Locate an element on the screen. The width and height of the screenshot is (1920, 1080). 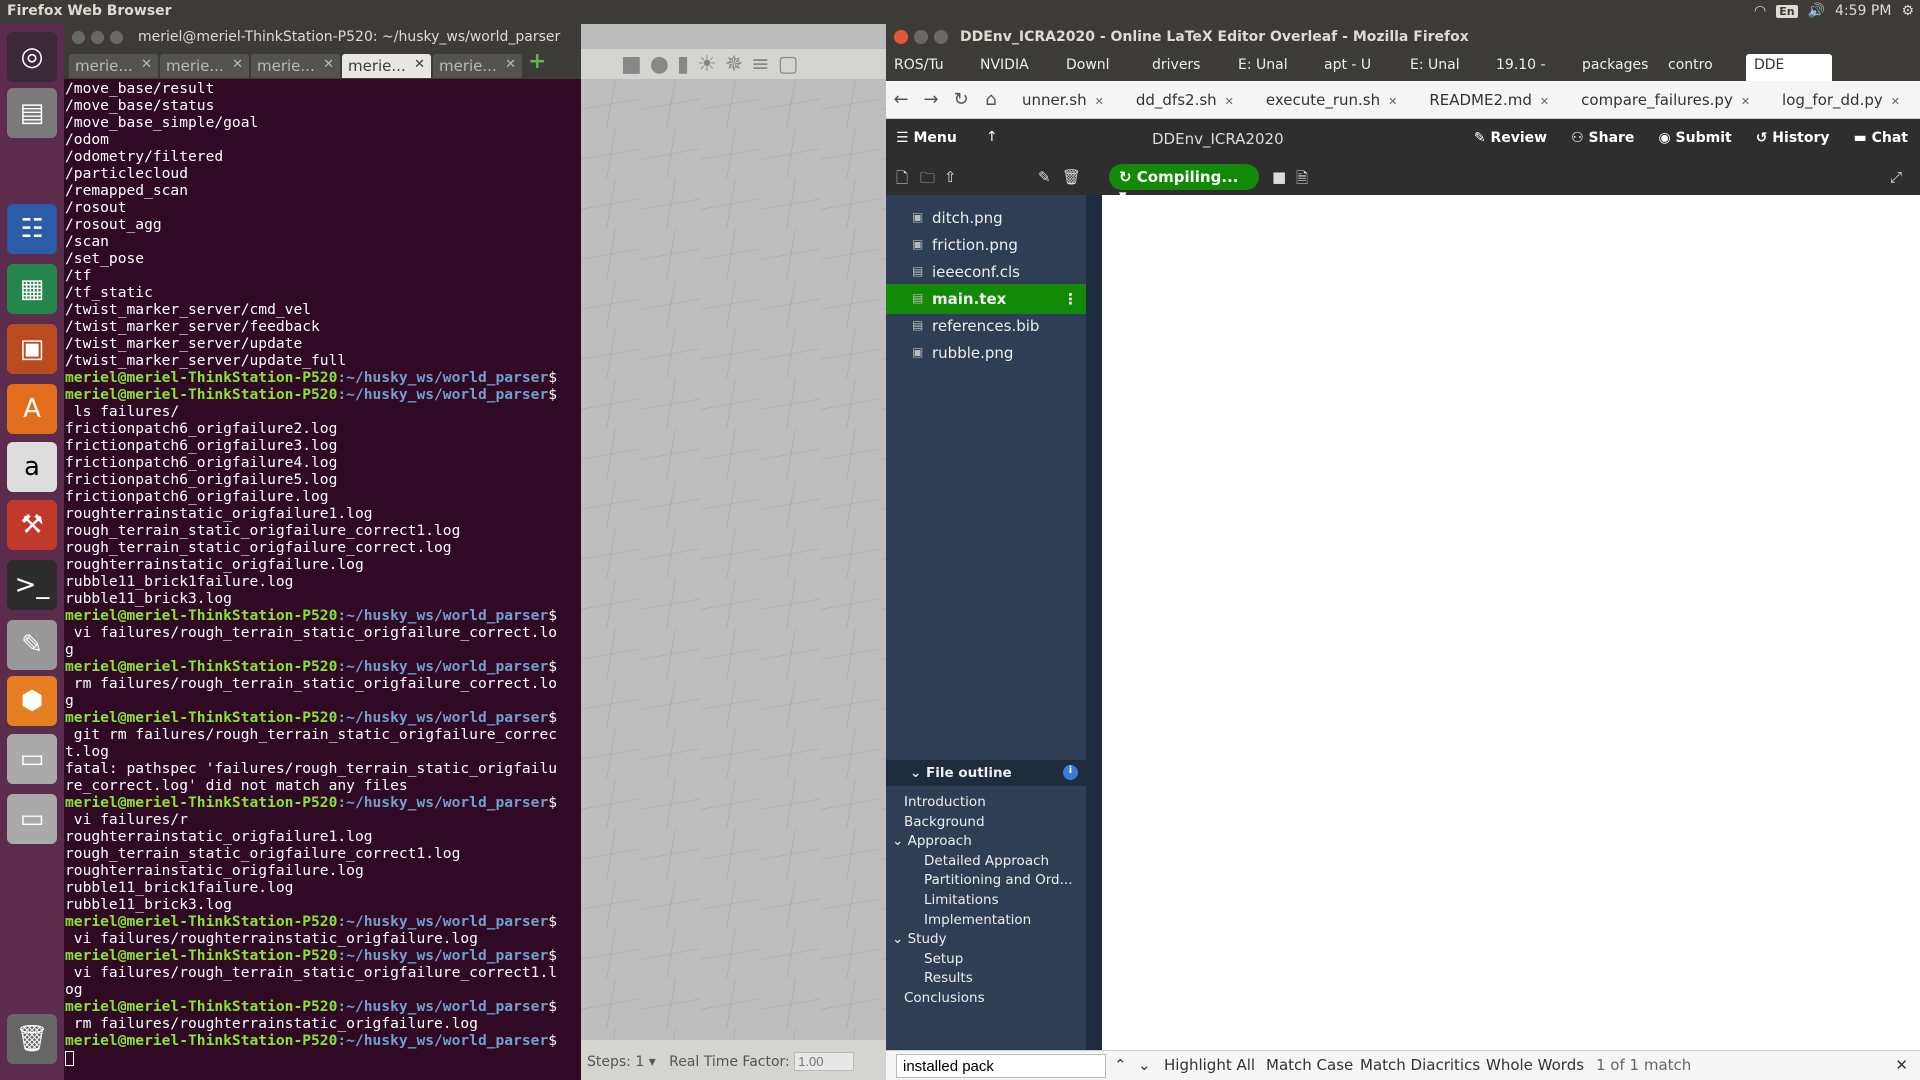
file-item: ▤ references.bib is located at coordinates (986, 326).